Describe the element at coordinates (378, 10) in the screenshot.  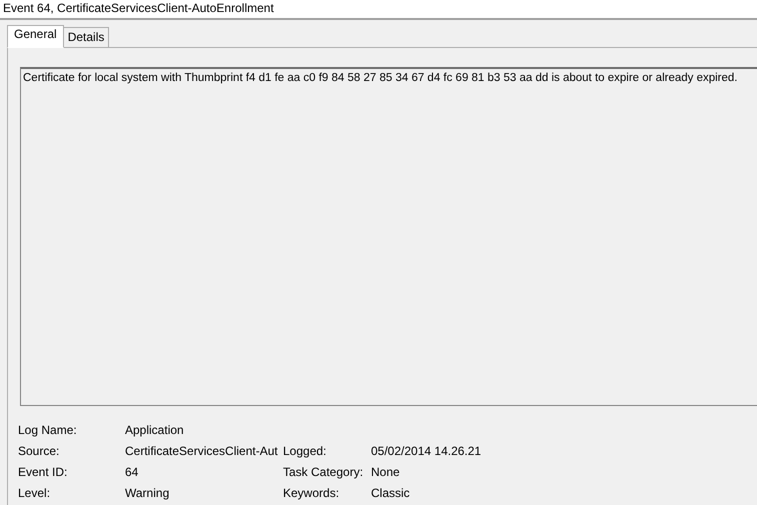
I see `window-title: Event 64, CertificateServicesClient-AutoEnrollment` at that location.